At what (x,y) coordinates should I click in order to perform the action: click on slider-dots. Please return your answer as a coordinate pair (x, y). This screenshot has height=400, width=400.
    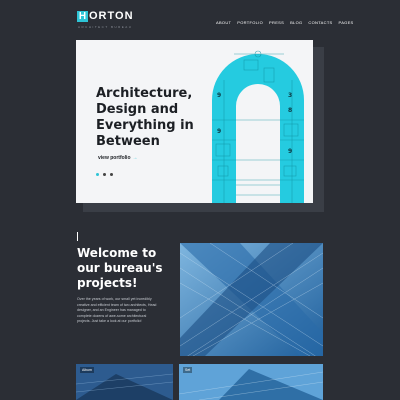
    Looking at the image, I should click on (104, 174).